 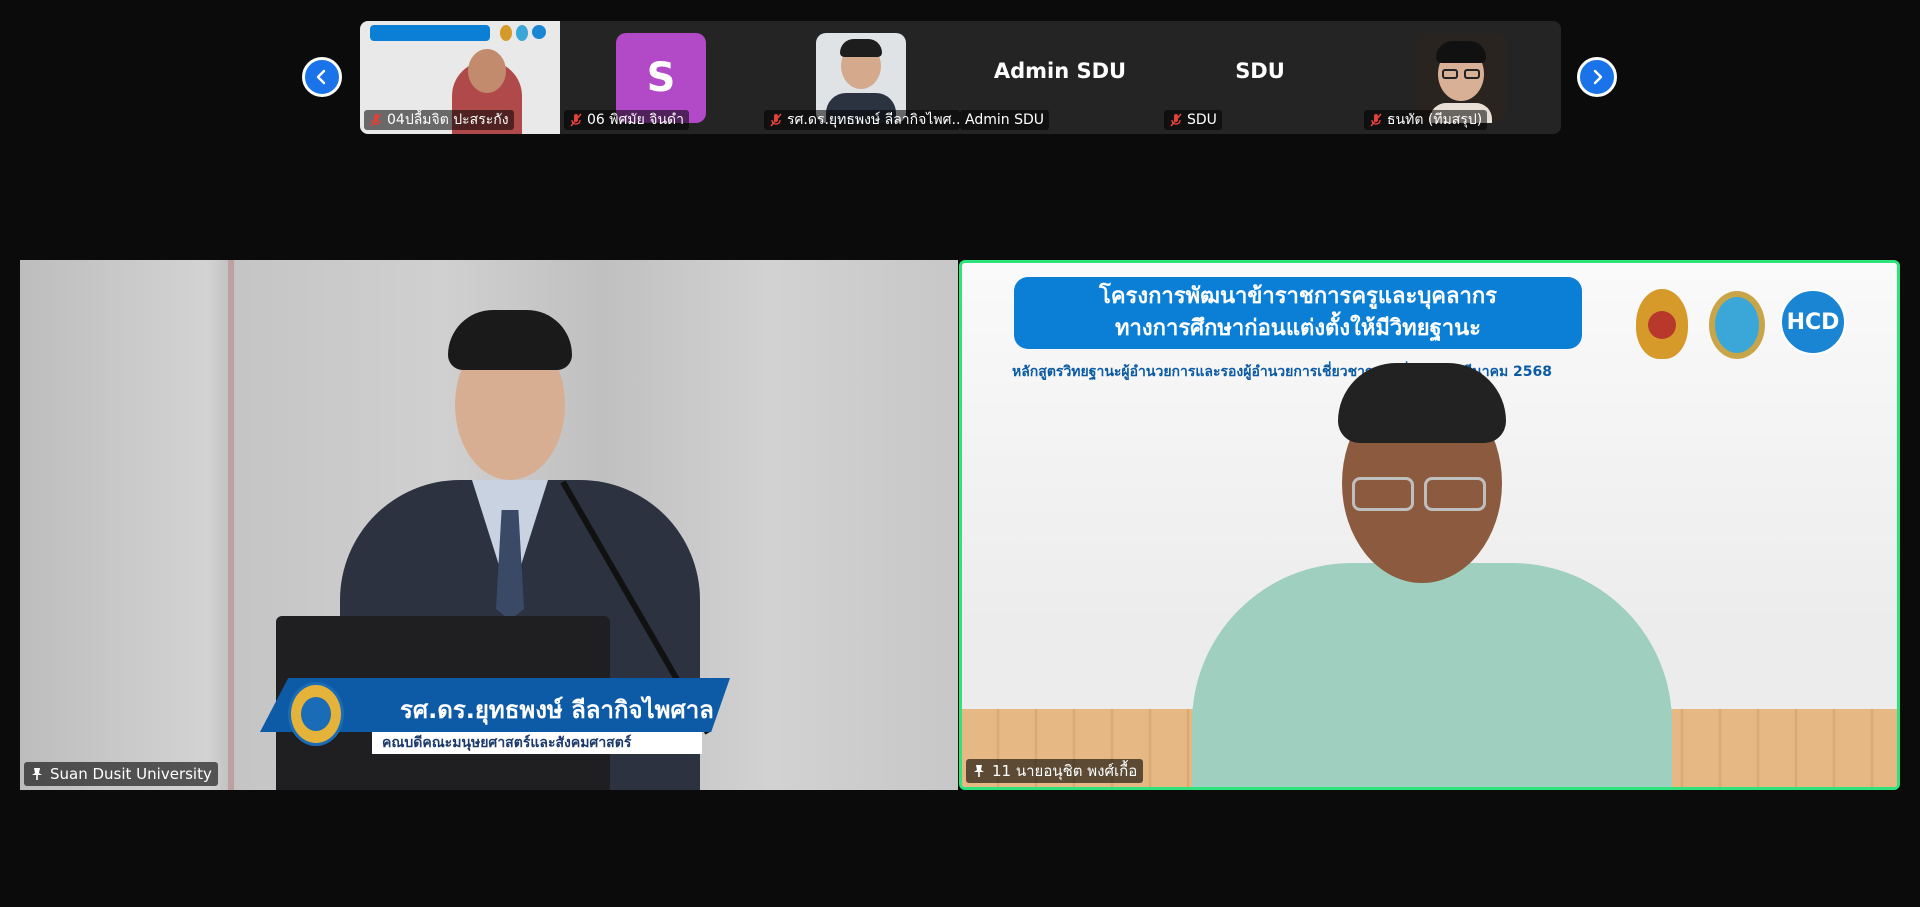 I want to click on speaker-body, so click(x=1432, y=675).